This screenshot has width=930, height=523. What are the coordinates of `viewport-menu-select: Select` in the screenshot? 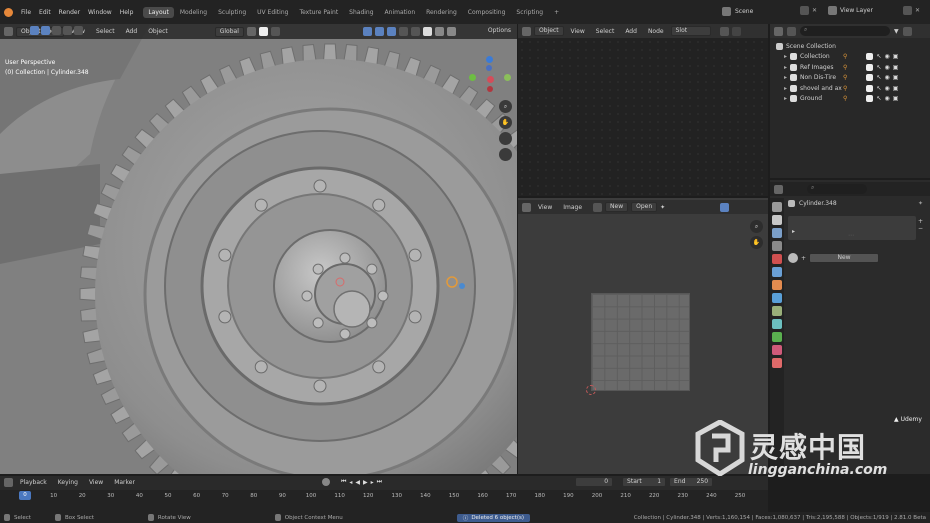 It's located at (105, 31).